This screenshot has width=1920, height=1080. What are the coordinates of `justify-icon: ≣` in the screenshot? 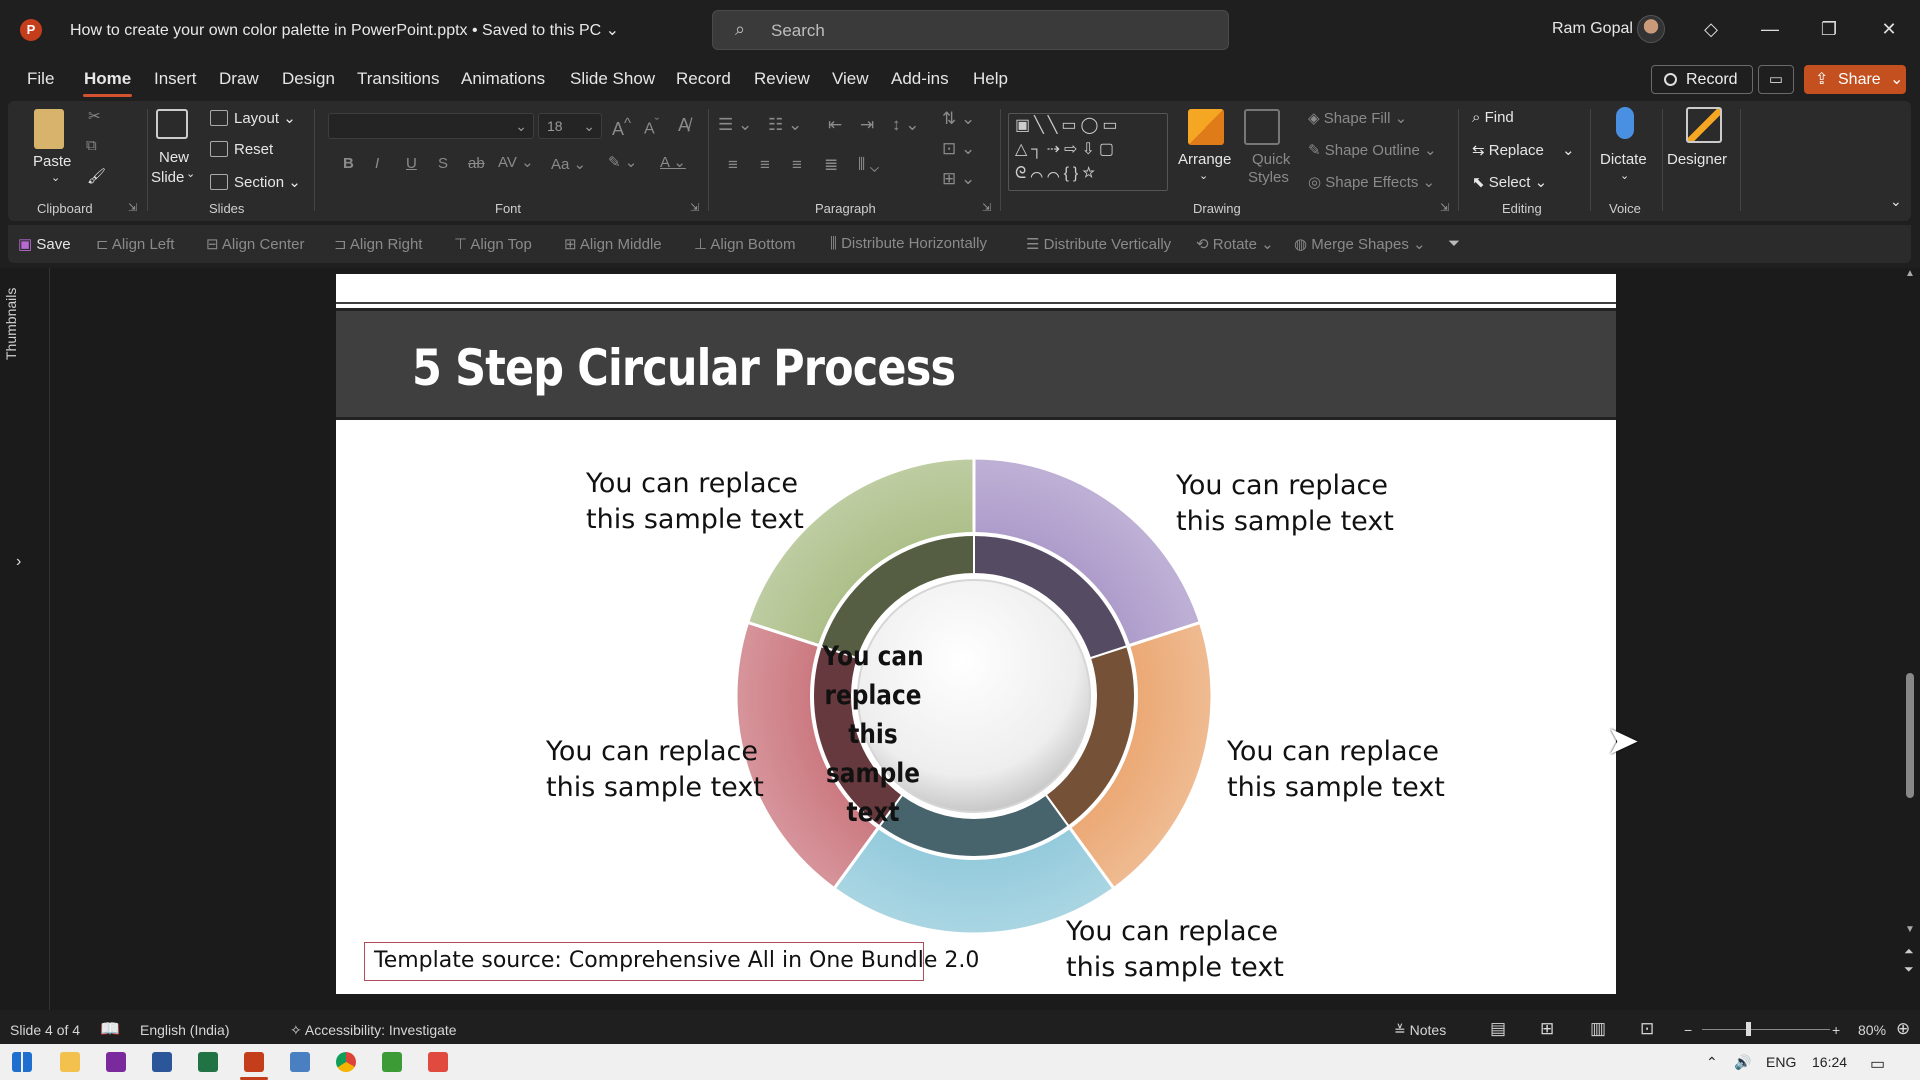 It's located at (831, 165).